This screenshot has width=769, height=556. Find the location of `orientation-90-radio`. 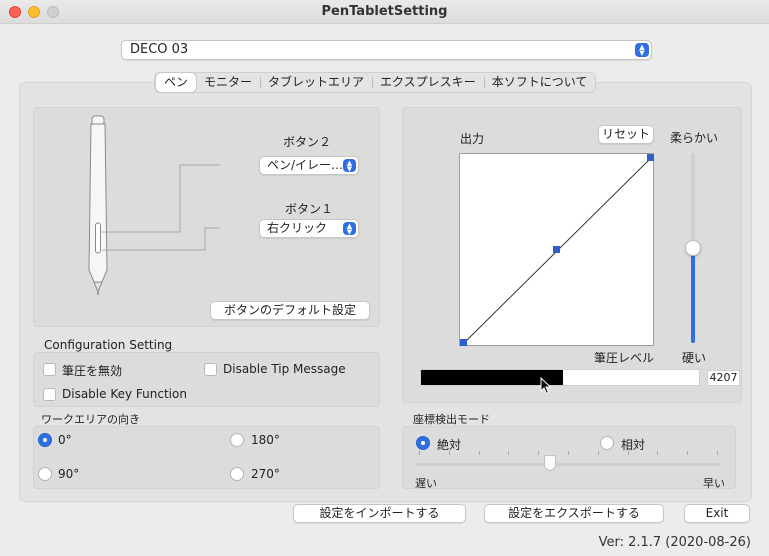

orientation-90-radio is located at coordinates (45, 474).